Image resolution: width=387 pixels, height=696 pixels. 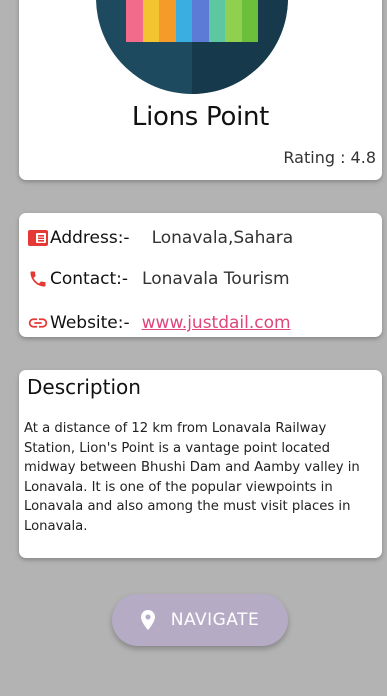 I want to click on address-card-icon, so click(x=38, y=238).